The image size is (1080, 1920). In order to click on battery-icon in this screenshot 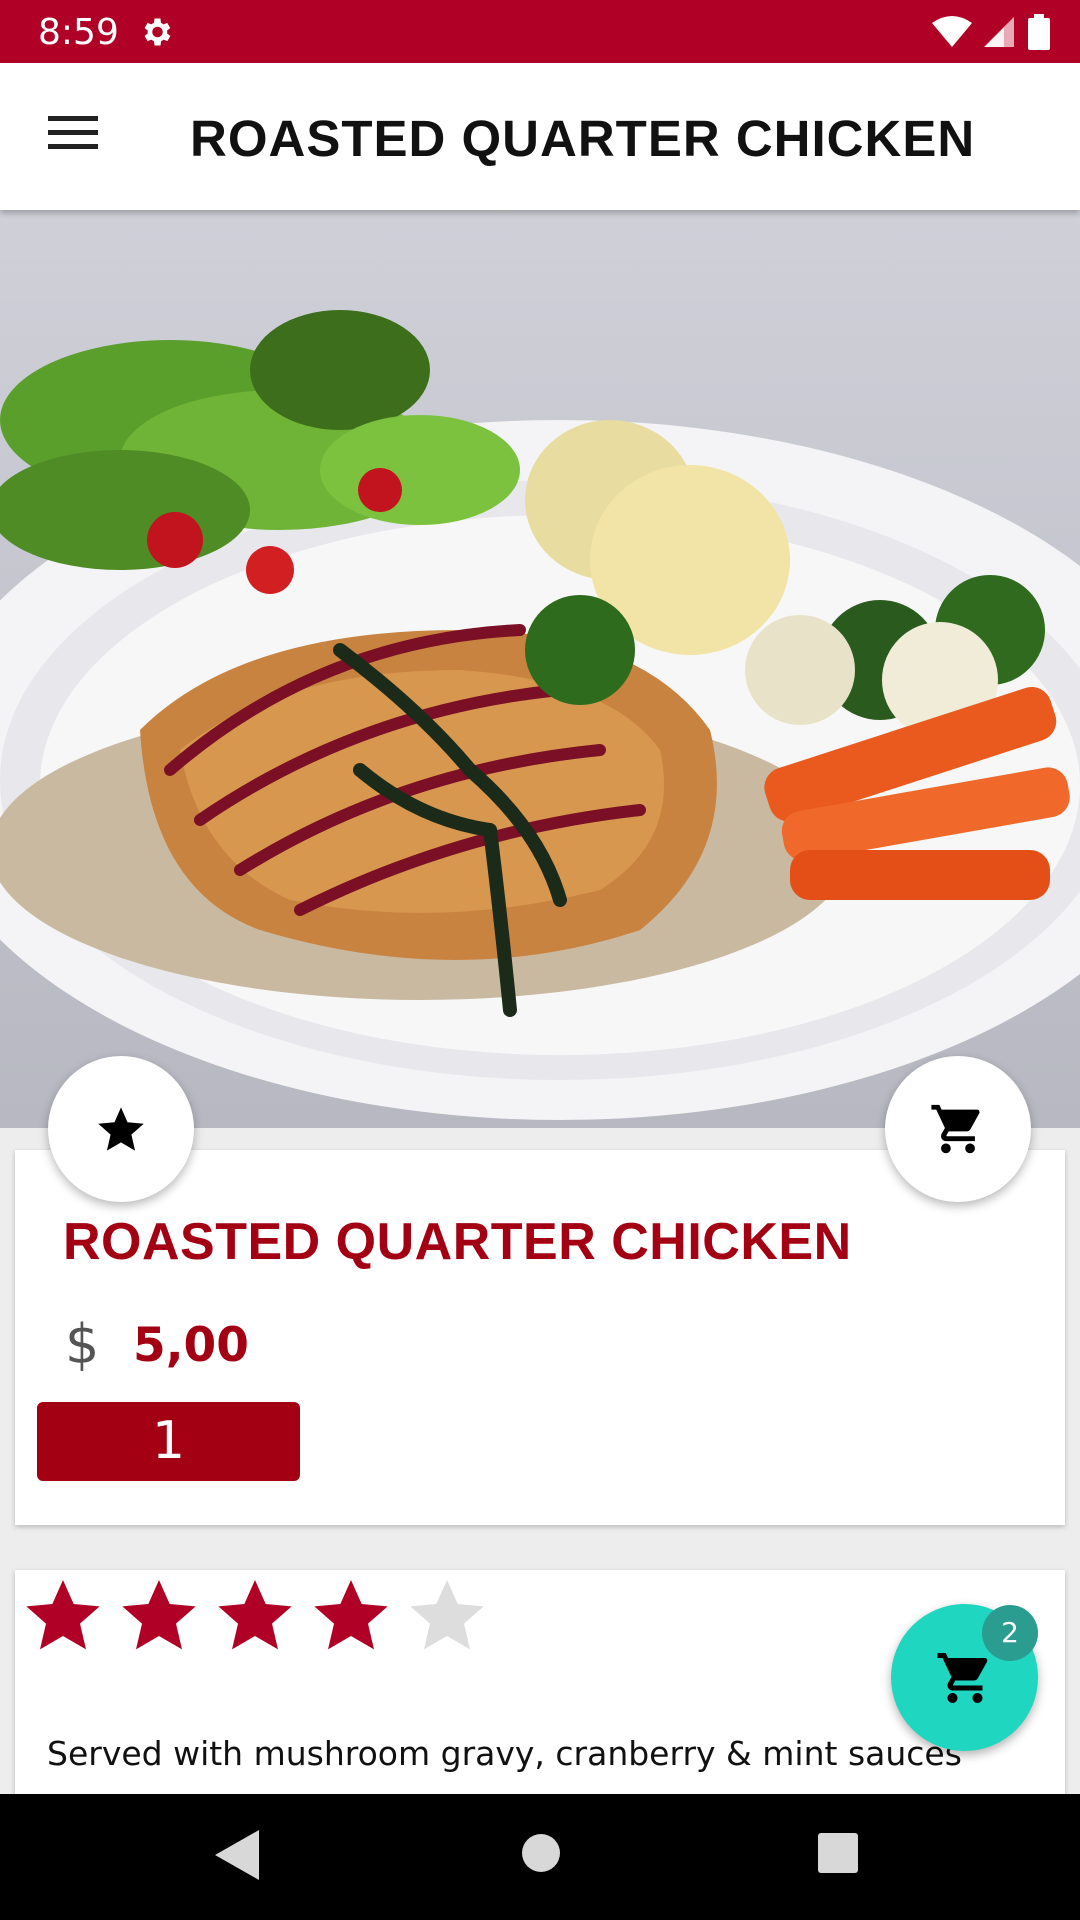, I will do `click(1039, 32)`.